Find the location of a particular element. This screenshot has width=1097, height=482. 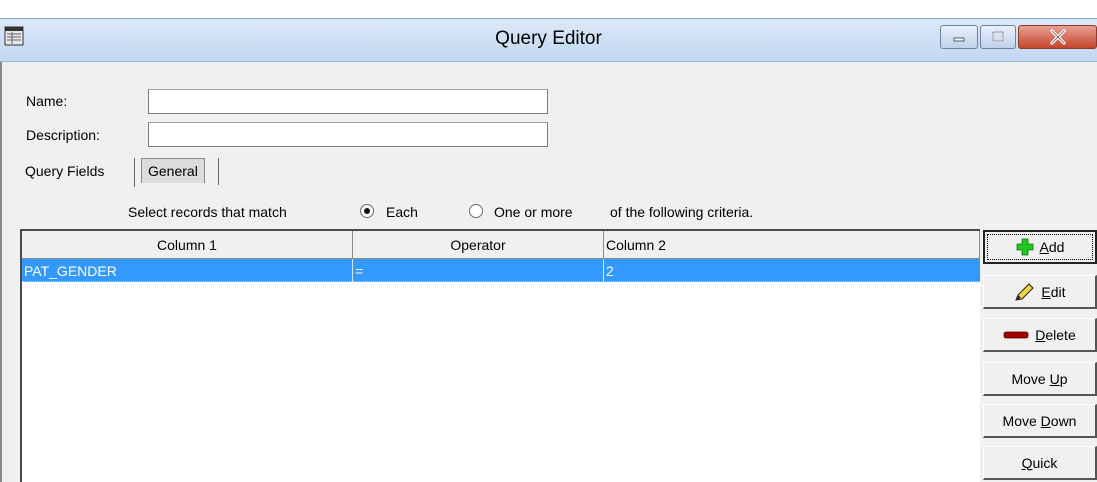

title-bar: Query Editor is located at coordinates (548, 40).